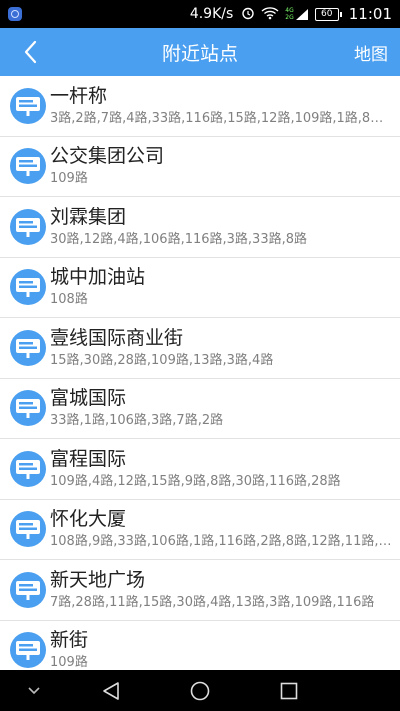 Image resolution: width=400 pixels, height=711 pixels. Describe the element at coordinates (88, 458) in the screenshot. I see `station-name: 富程国际` at that location.